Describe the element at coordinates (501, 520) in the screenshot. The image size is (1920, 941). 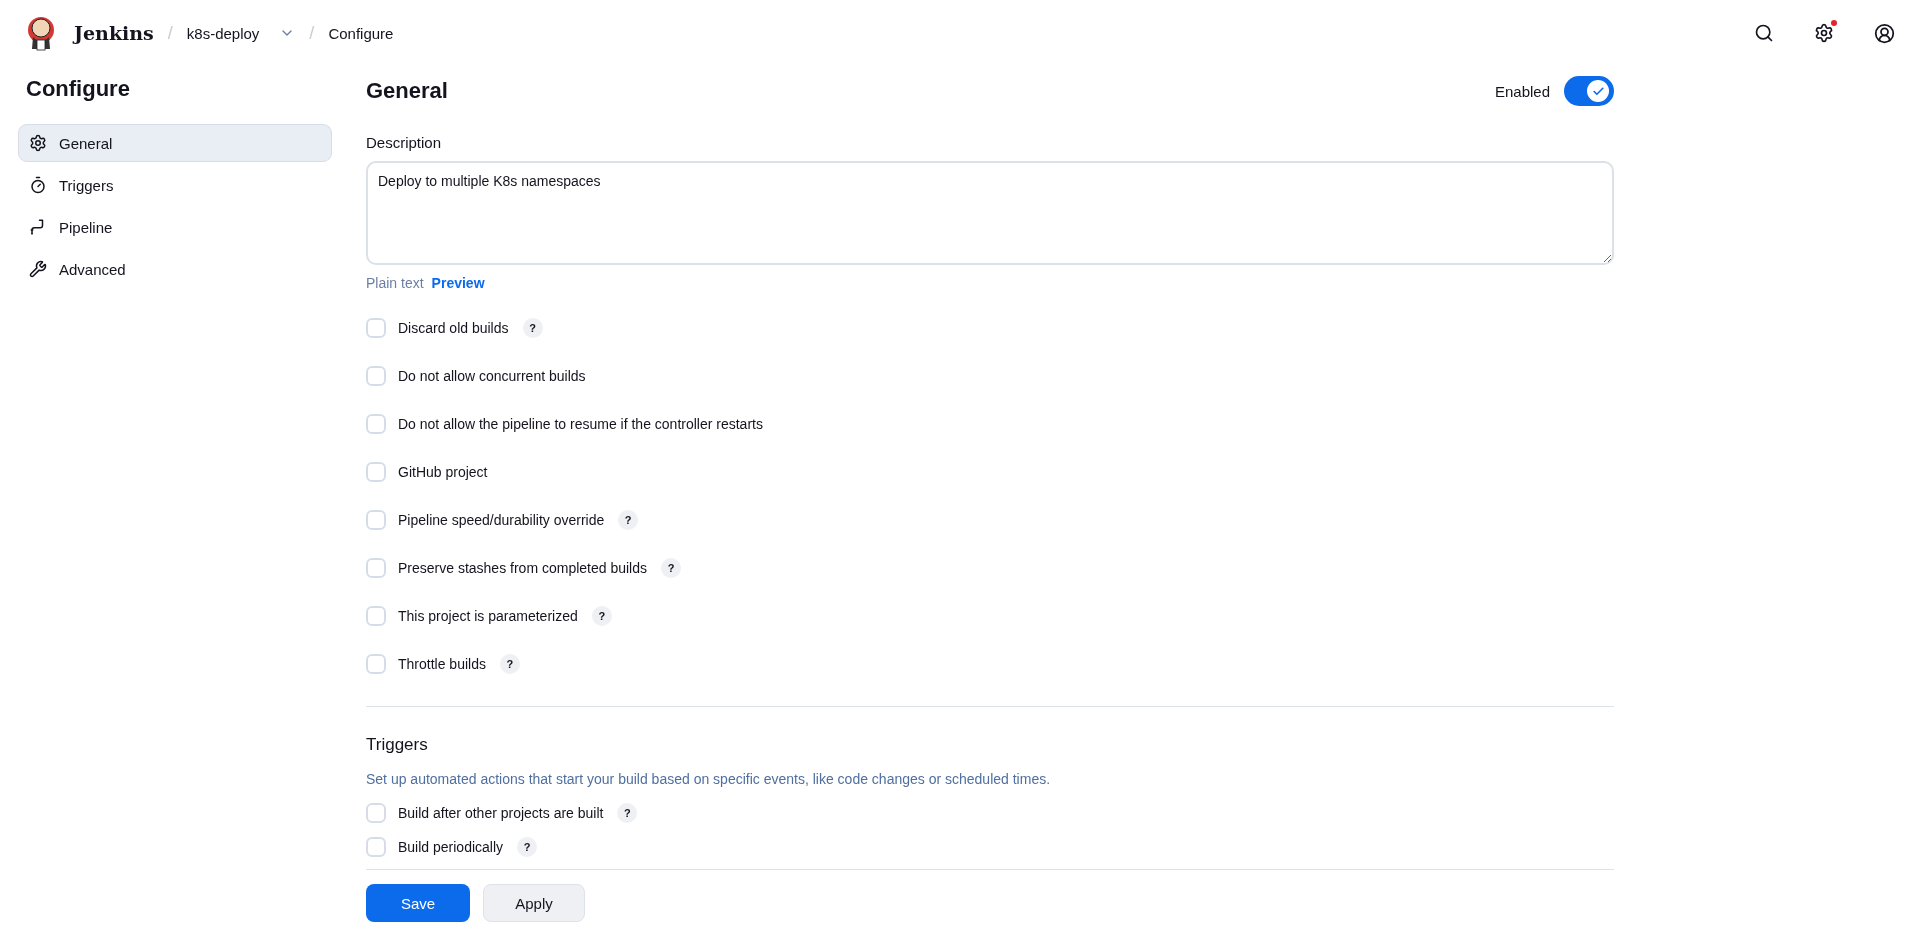
I see `option-label: Pipeline speed/durability override` at that location.